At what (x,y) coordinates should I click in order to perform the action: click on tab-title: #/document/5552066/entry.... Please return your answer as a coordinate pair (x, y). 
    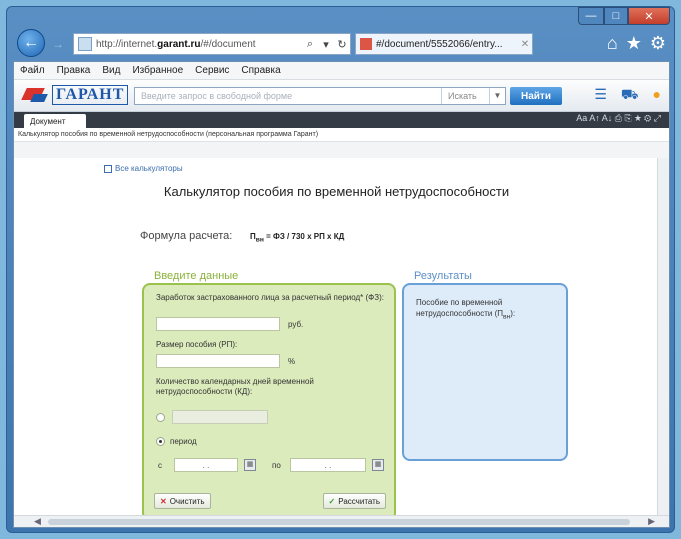
    Looking at the image, I should click on (439, 44).